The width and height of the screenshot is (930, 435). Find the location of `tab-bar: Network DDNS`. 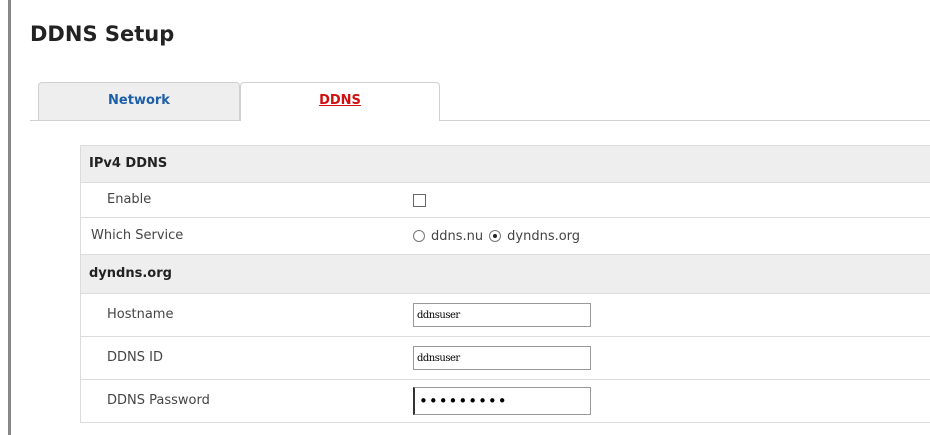

tab-bar: Network DDNS is located at coordinates (480, 101).